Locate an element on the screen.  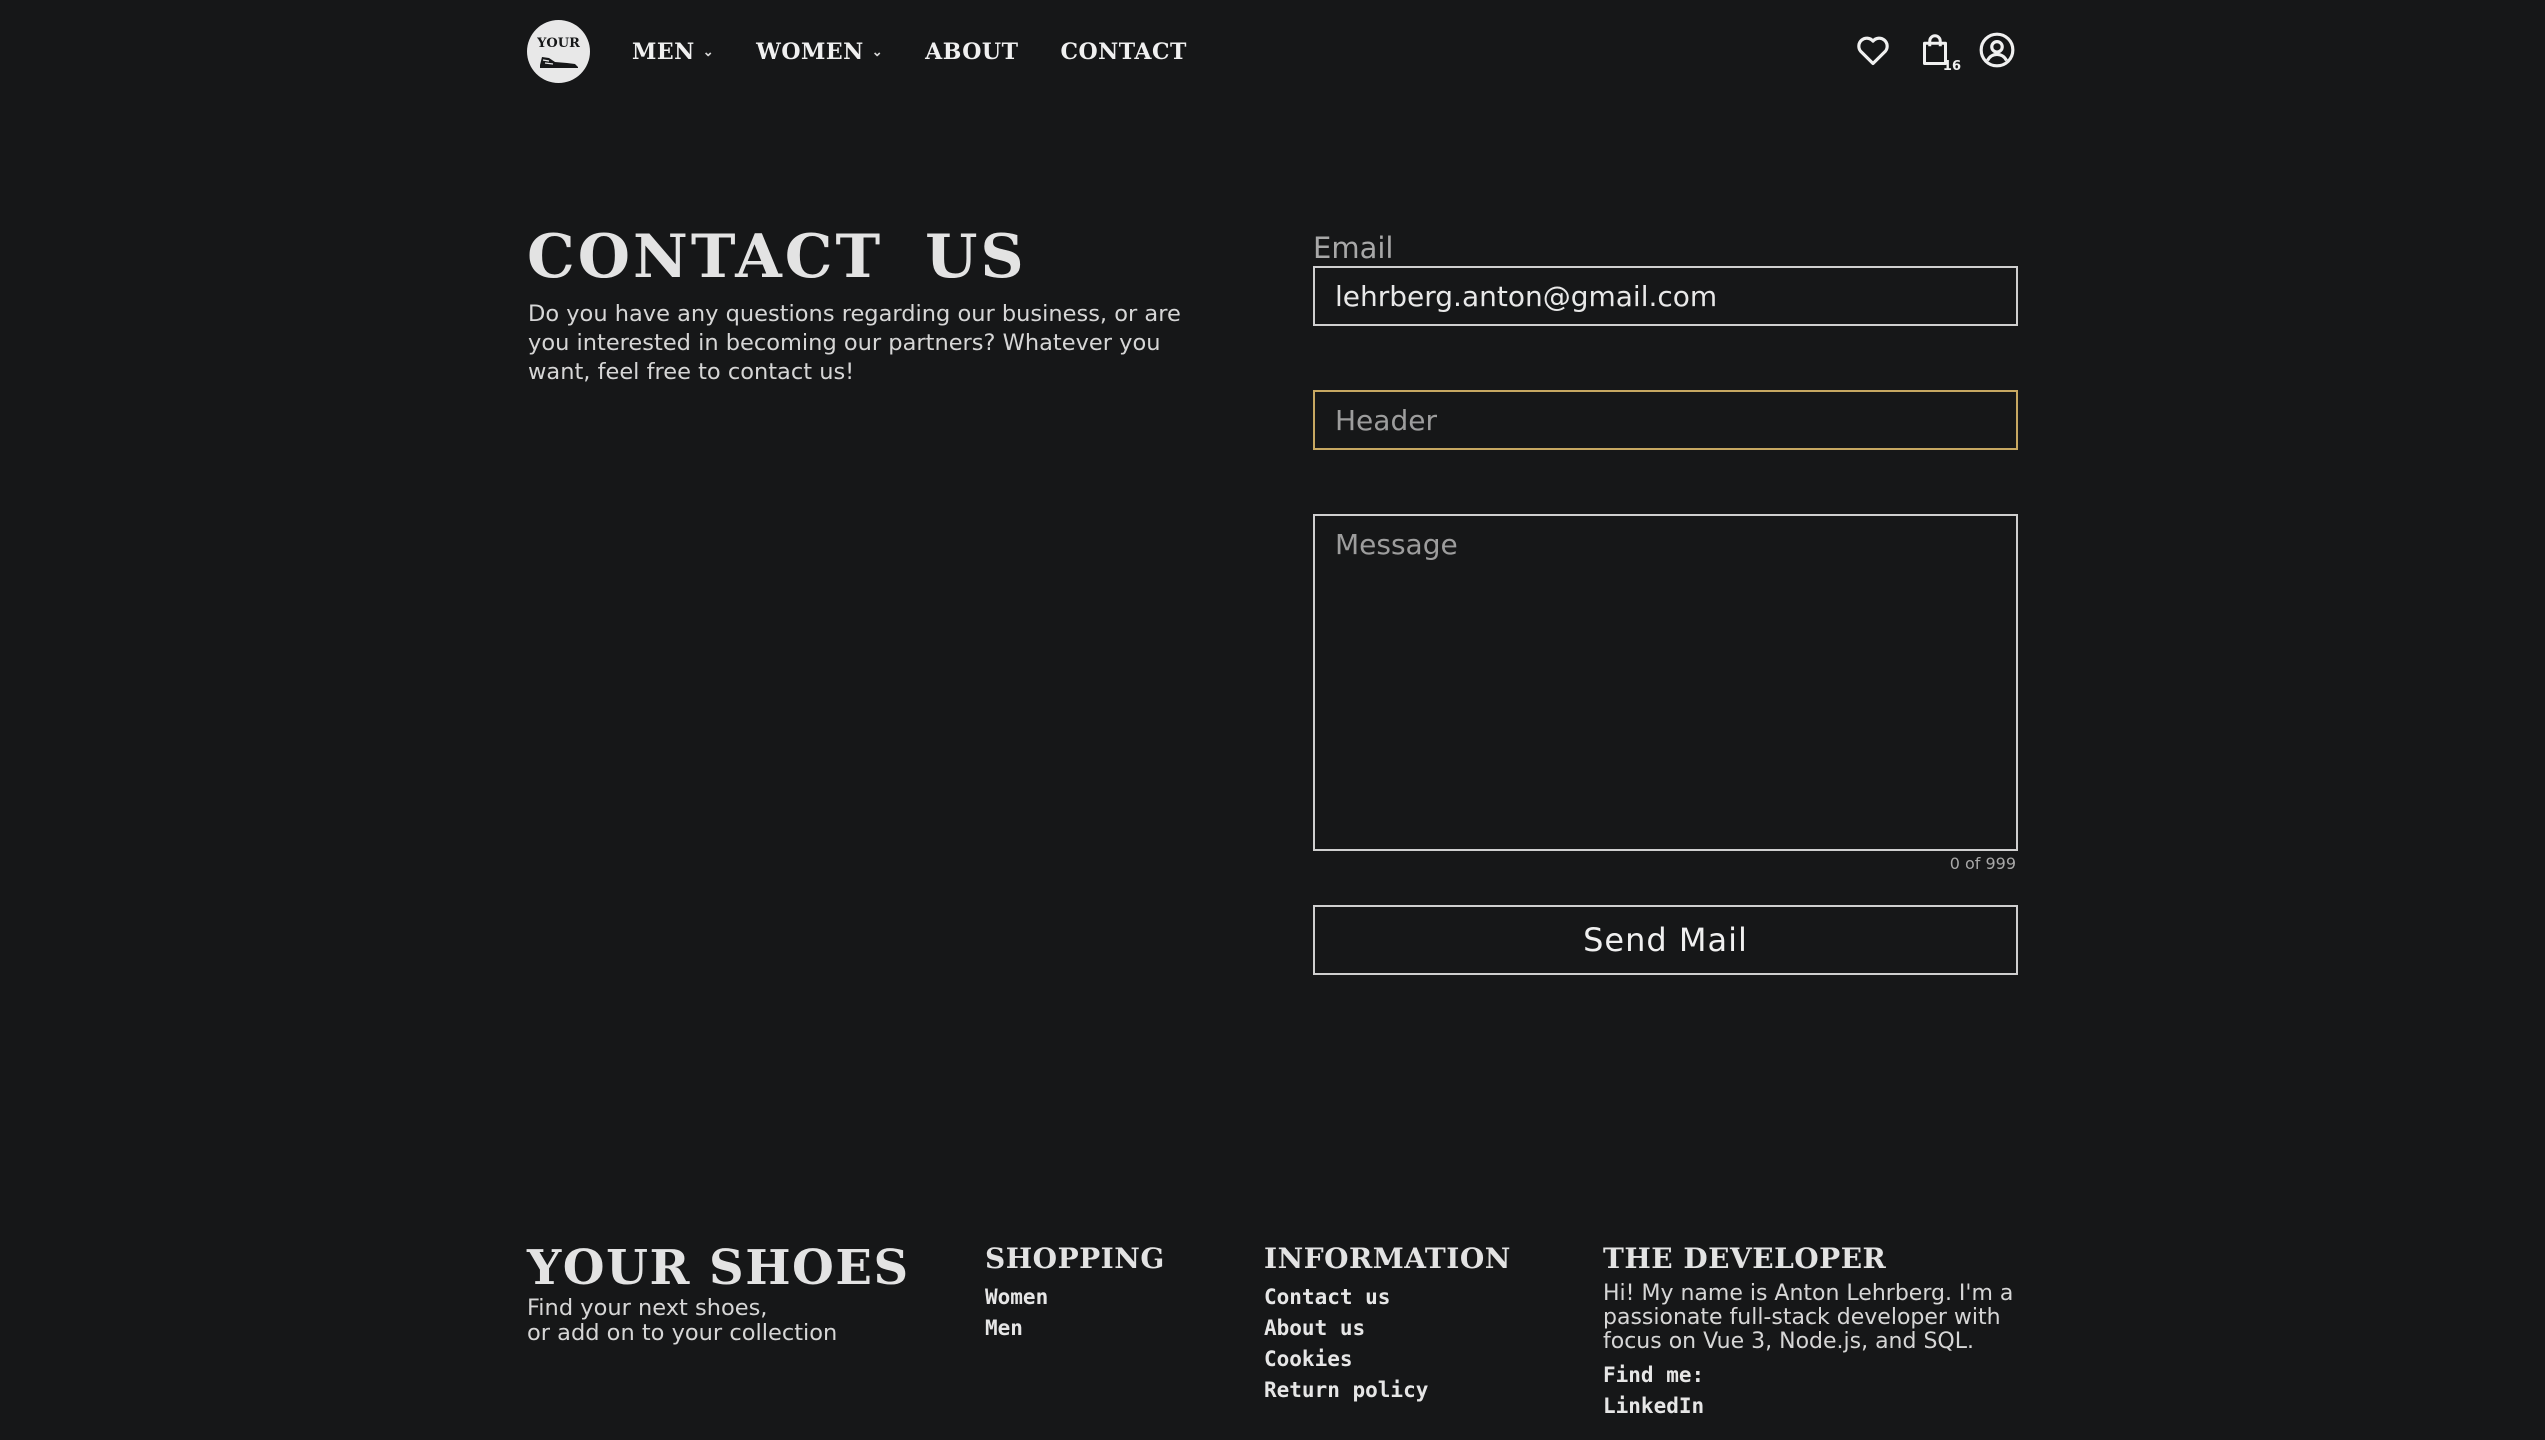
footer-tagline-2: or add on to your collection is located at coordinates (682, 1333).